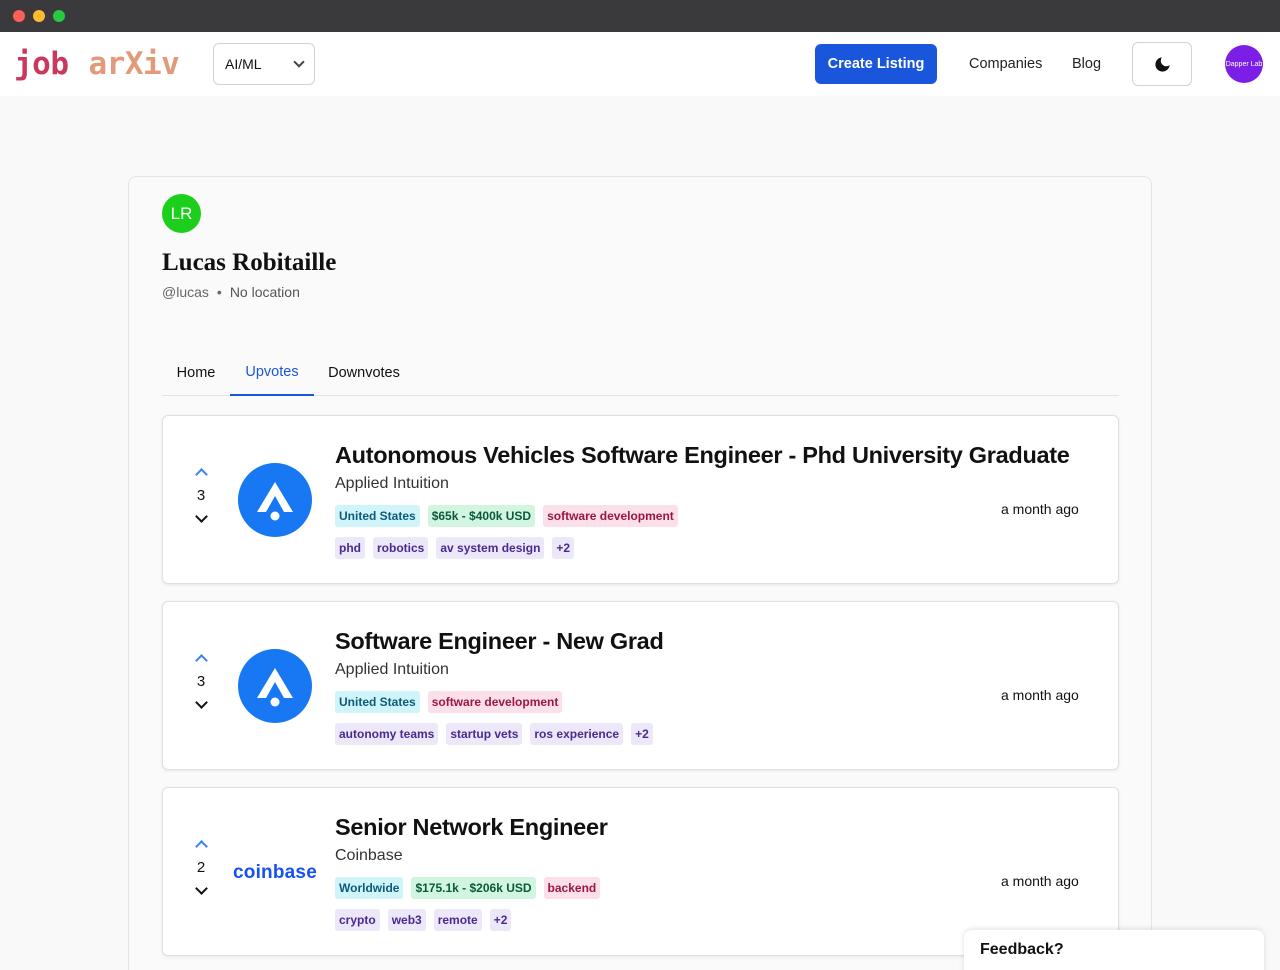  I want to click on skill-tag: av system design, so click(490, 548).